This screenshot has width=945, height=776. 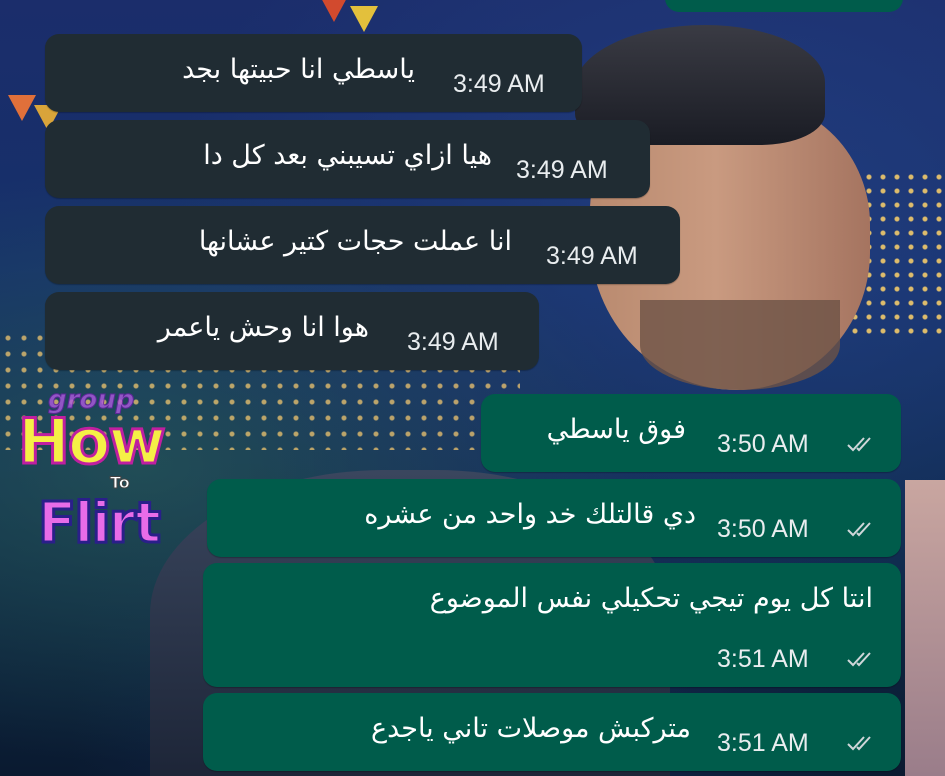 What do you see at coordinates (740, 345) in the screenshot?
I see `wallpaper-person-beard` at bounding box center [740, 345].